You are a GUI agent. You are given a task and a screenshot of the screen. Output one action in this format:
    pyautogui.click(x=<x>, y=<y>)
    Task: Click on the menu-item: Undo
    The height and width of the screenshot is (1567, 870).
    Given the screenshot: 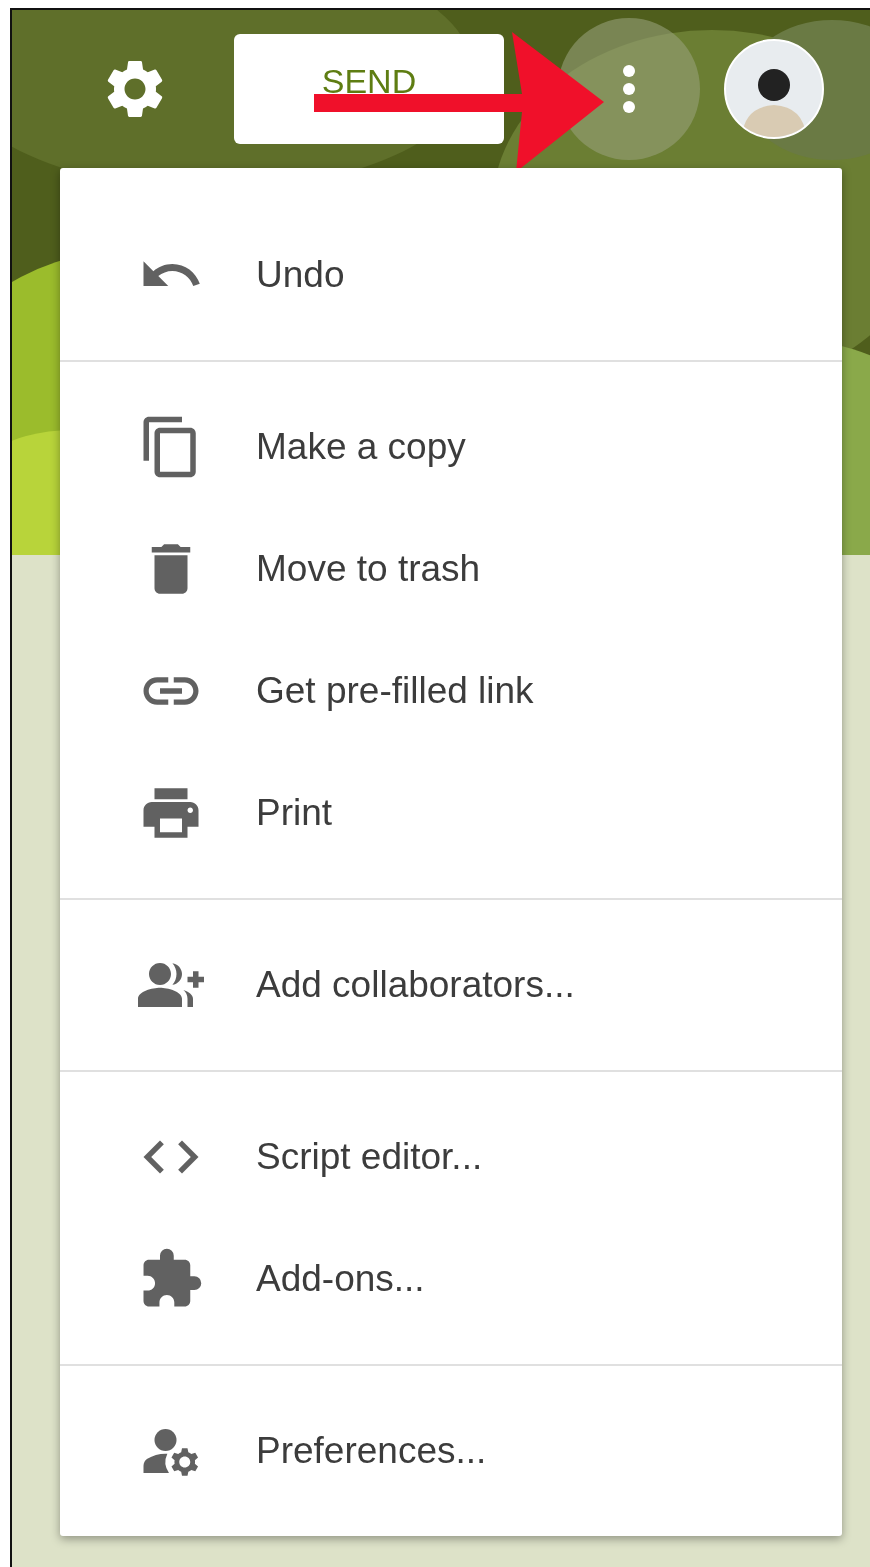 What is the action you would take?
    pyautogui.click(x=451, y=275)
    